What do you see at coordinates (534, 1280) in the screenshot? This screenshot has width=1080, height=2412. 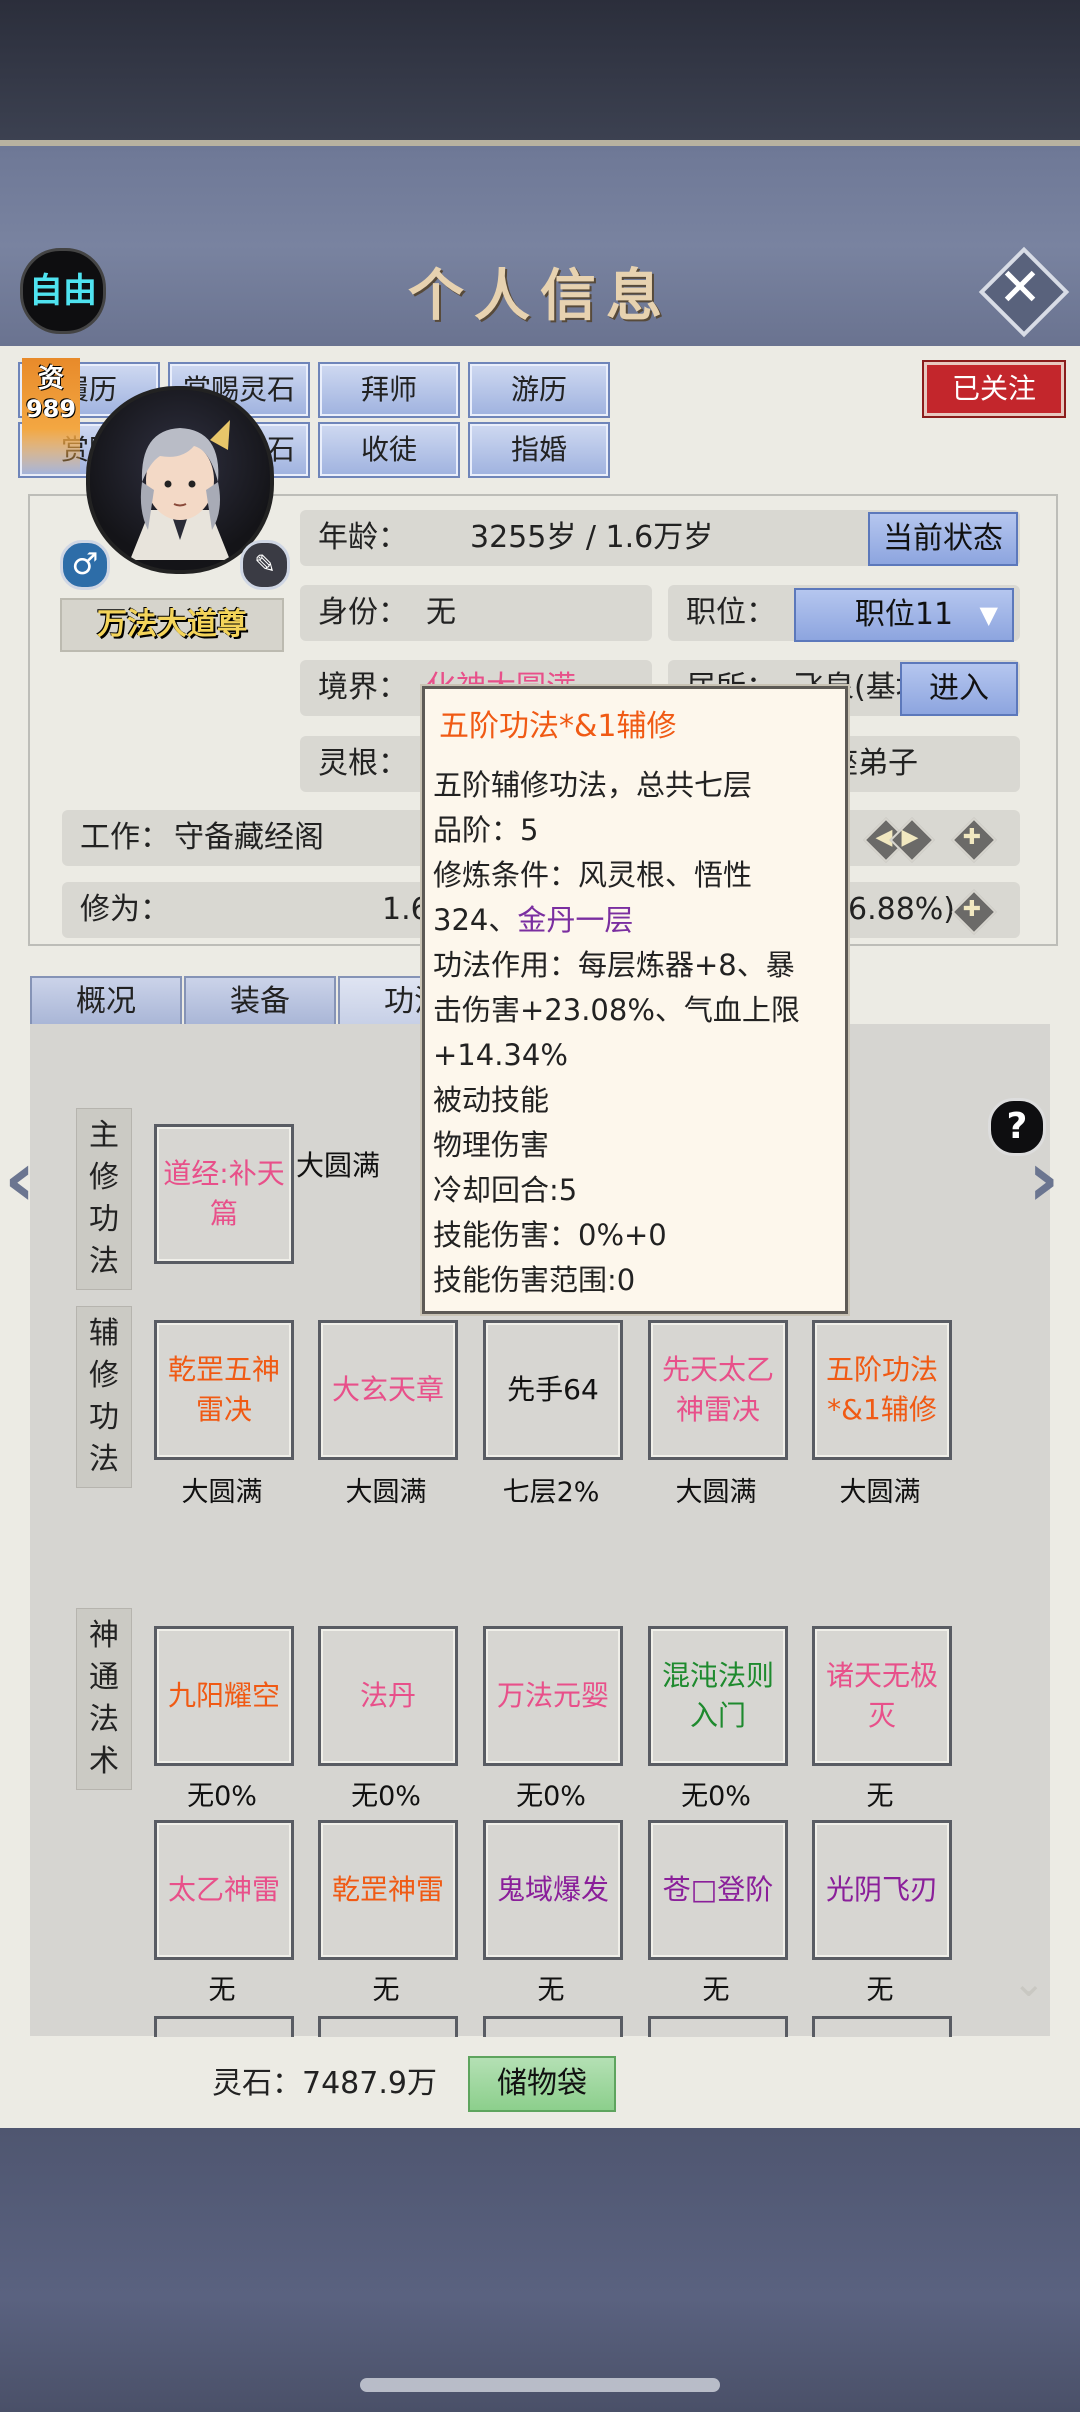 I see `tooltip-line: 技能伤害范围:0` at bounding box center [534, 1280].